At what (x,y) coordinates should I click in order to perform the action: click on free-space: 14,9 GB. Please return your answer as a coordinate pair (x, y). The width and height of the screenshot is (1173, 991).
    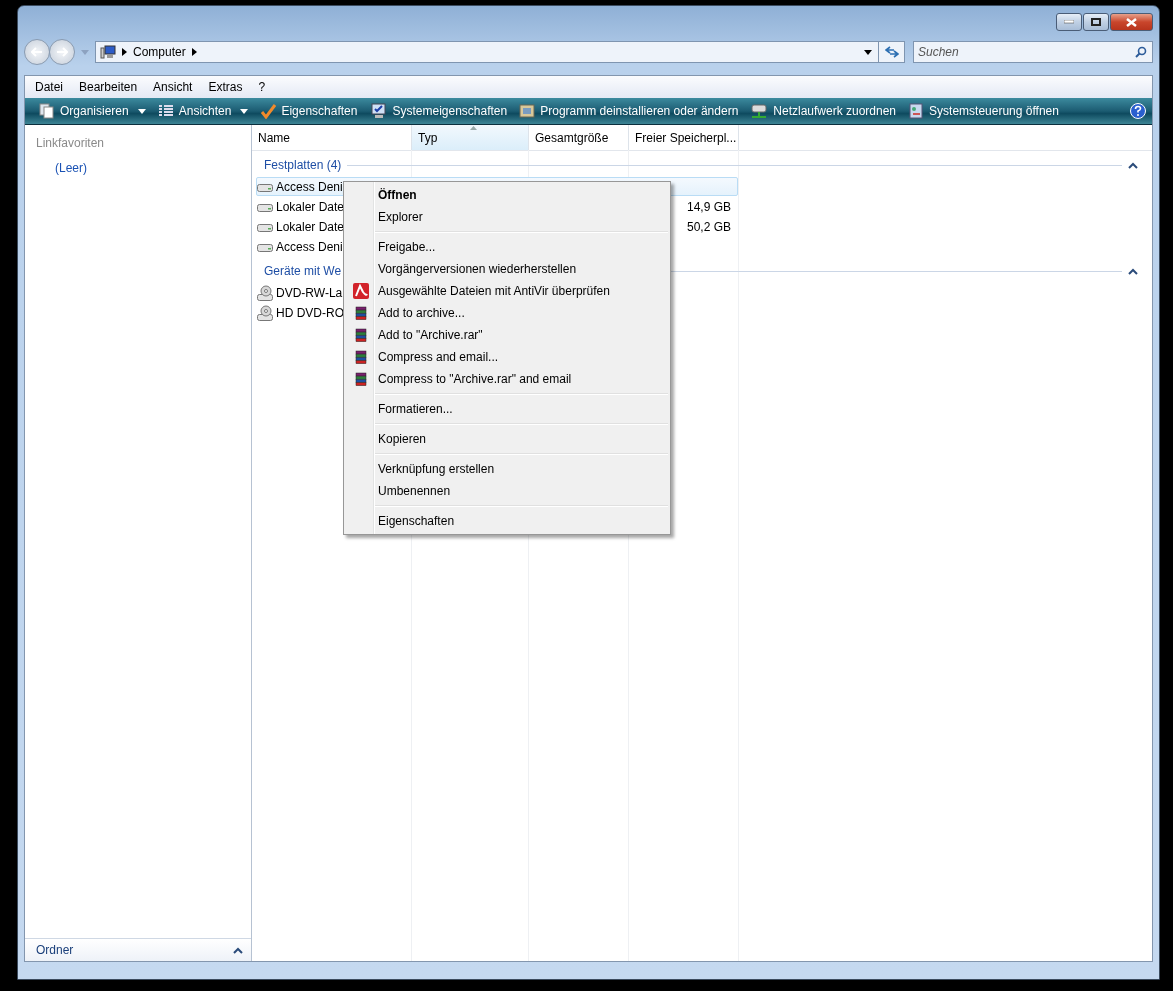
    Looking at the image, I should click on (708, 206).